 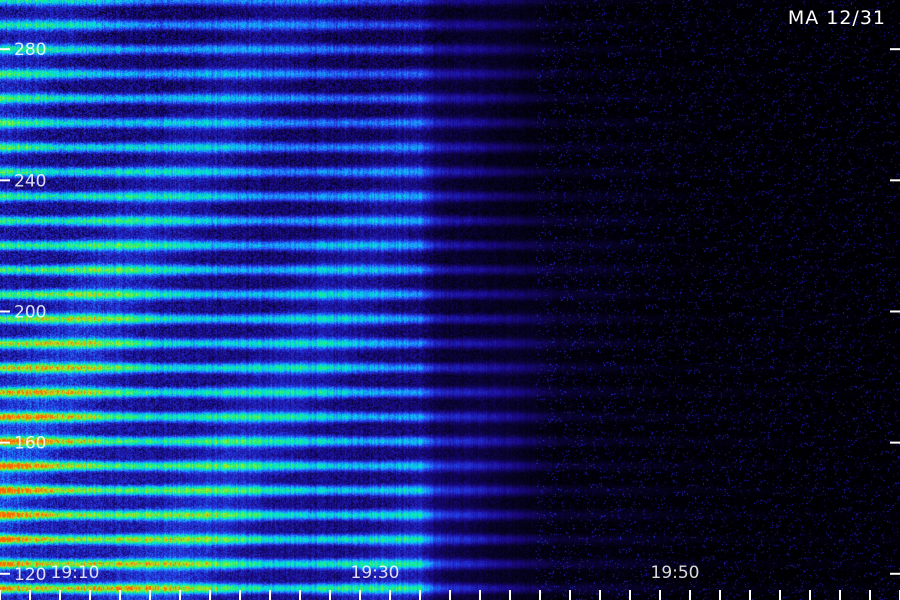 I want to click on x-tick-label: 19:10, so click(x=75, y=573).